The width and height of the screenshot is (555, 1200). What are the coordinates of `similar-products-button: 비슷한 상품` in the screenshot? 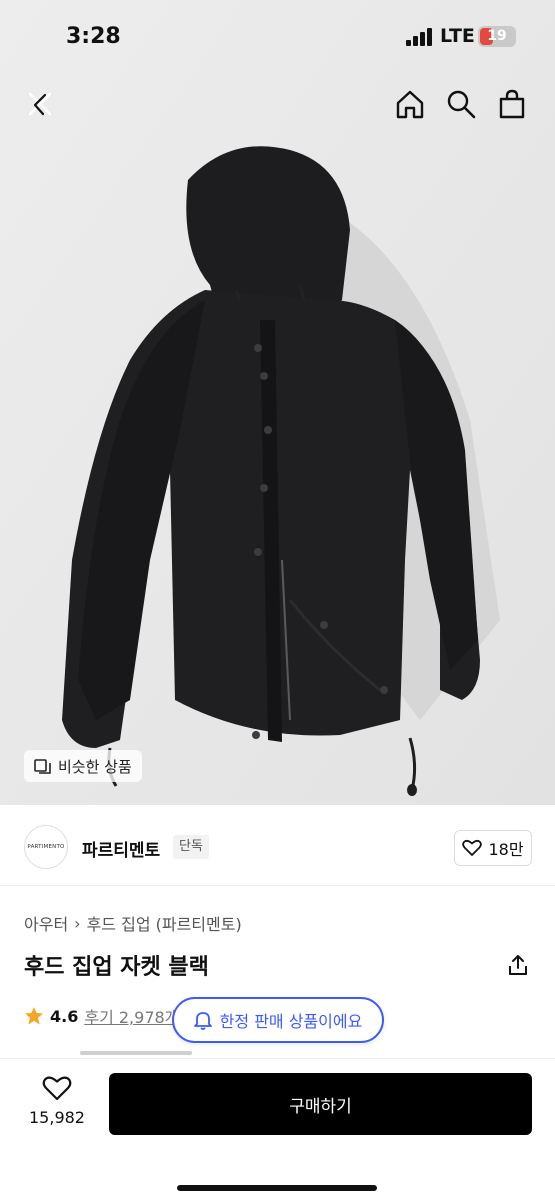 It's located at (83, 766).